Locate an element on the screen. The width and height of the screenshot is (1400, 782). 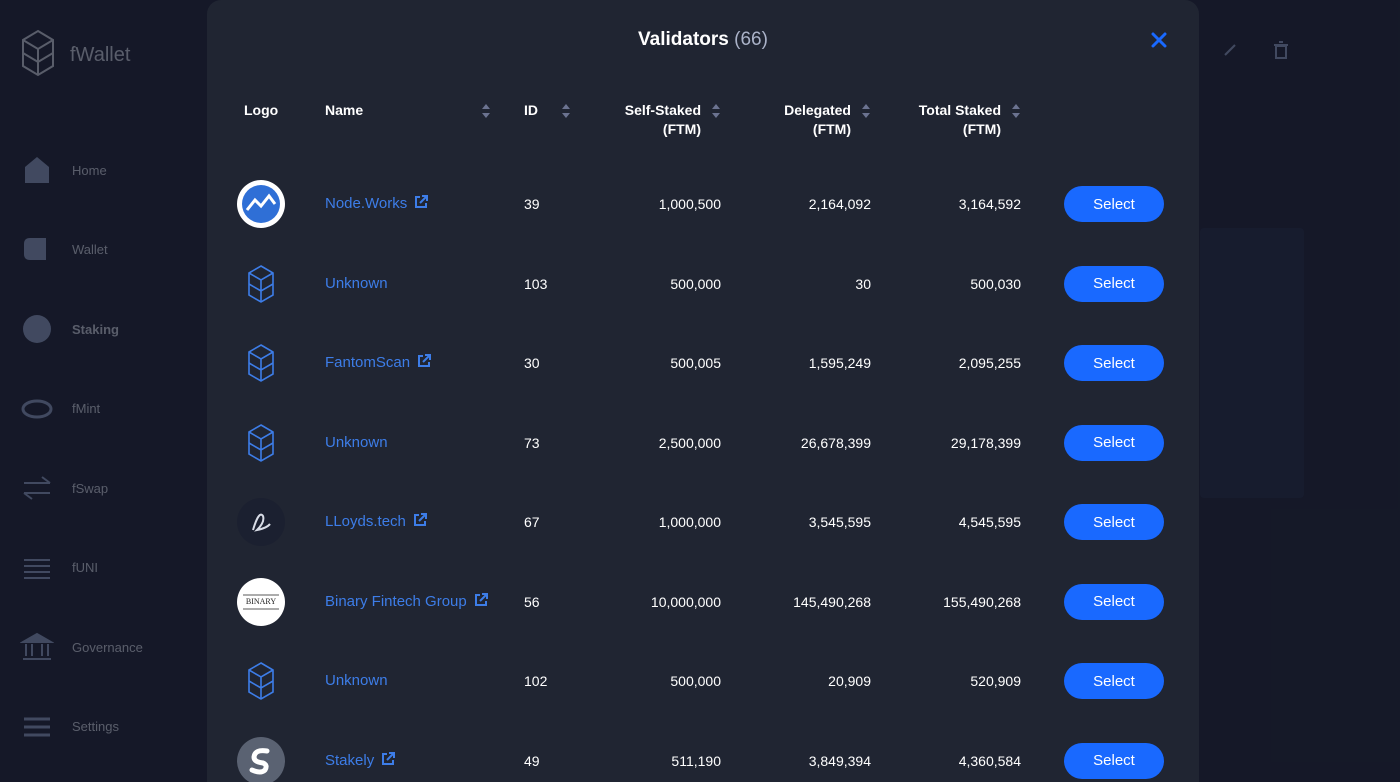
sort-total-staked-icon is located at coordinates (1016, 111).